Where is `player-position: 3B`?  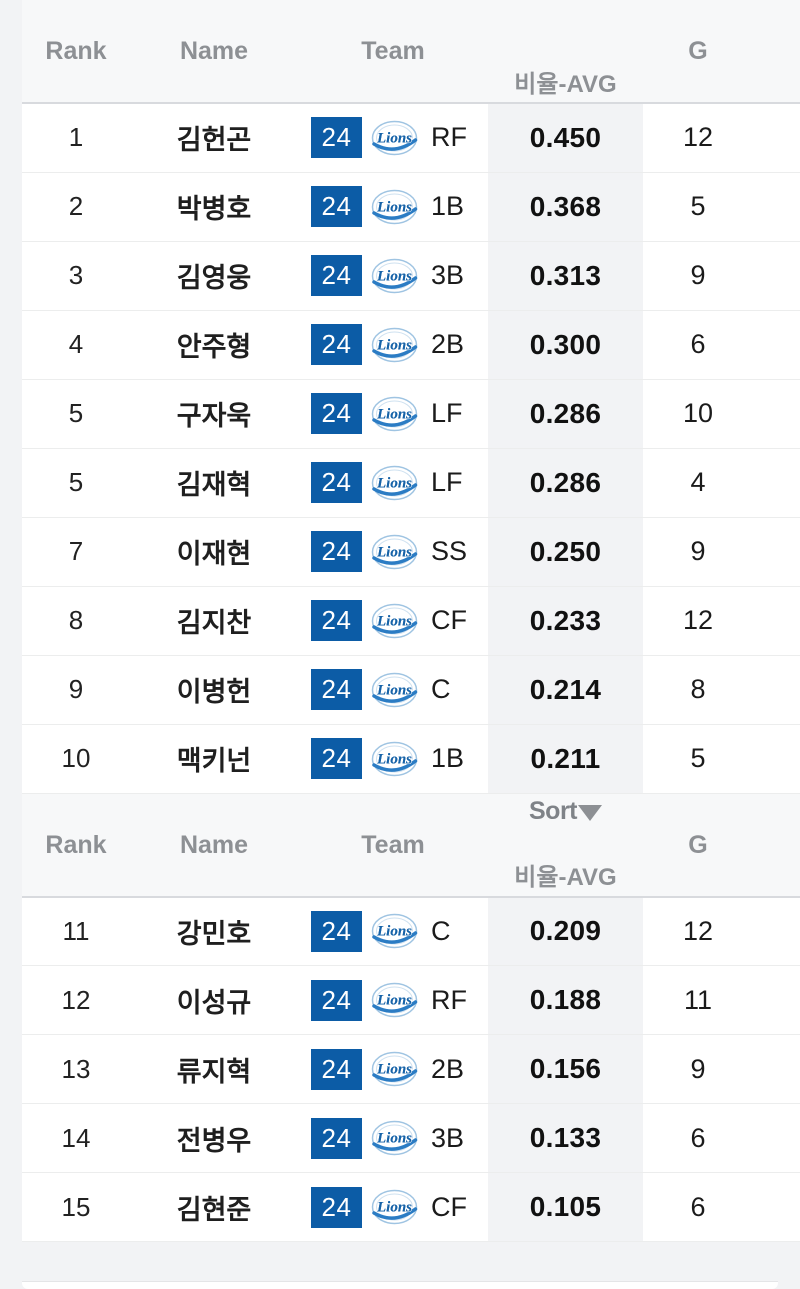
player-position: 3B is located at coordinates (448, 1137).